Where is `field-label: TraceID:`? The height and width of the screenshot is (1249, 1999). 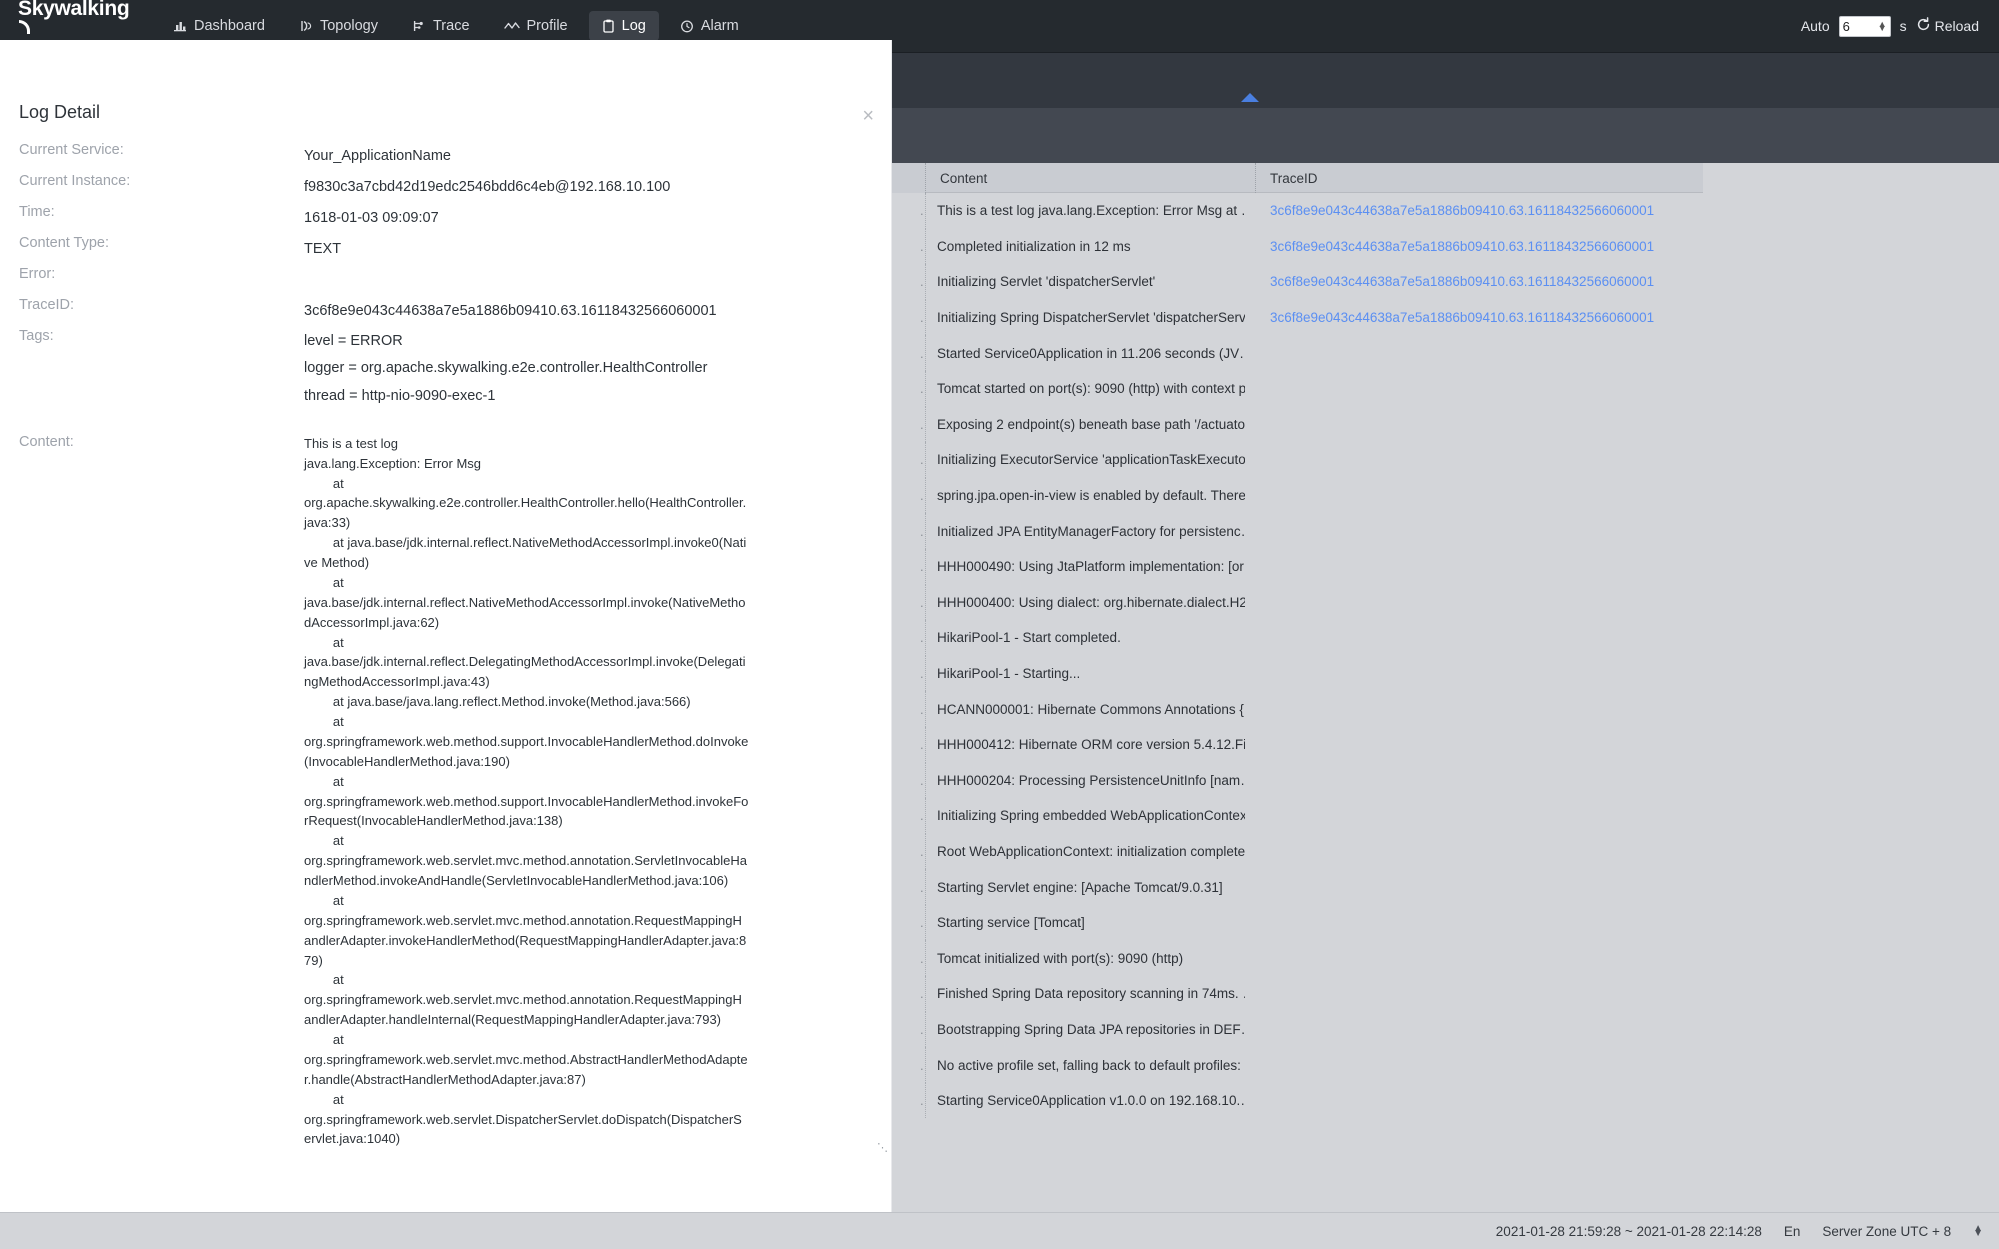
field-label: TraceID: is located at coordinates (47, 305).